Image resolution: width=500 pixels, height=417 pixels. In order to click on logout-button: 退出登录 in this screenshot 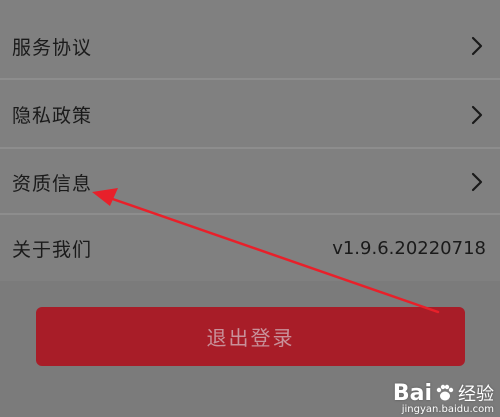, I will do `click(250, 336)`.